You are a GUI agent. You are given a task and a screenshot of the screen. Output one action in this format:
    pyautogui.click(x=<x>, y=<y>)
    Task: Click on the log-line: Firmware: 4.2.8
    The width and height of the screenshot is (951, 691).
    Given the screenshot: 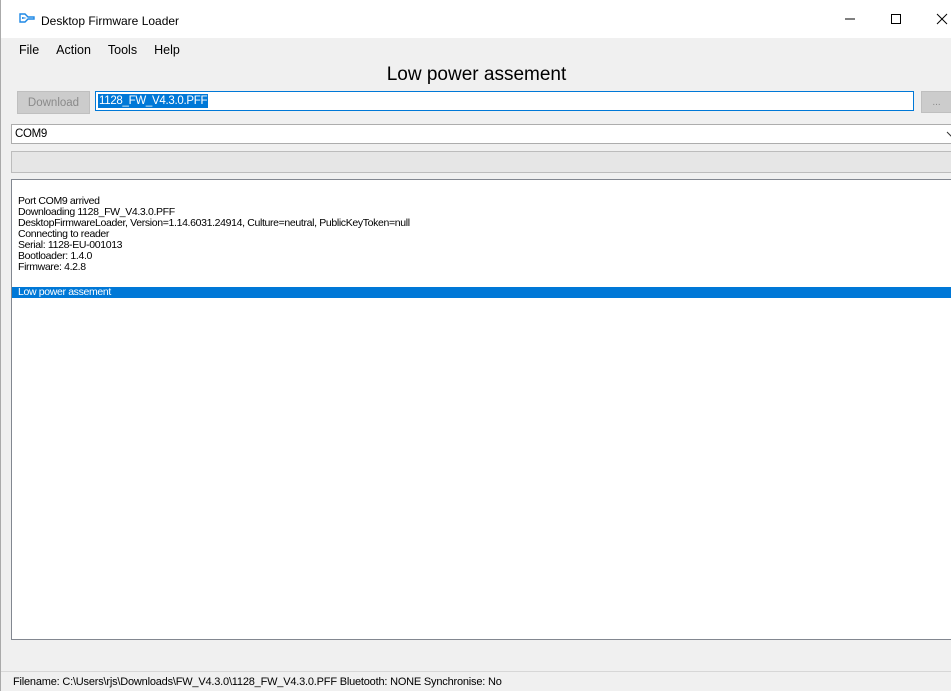 What is the action you would take?
    pyautogui.click(x=52, y=267)
    